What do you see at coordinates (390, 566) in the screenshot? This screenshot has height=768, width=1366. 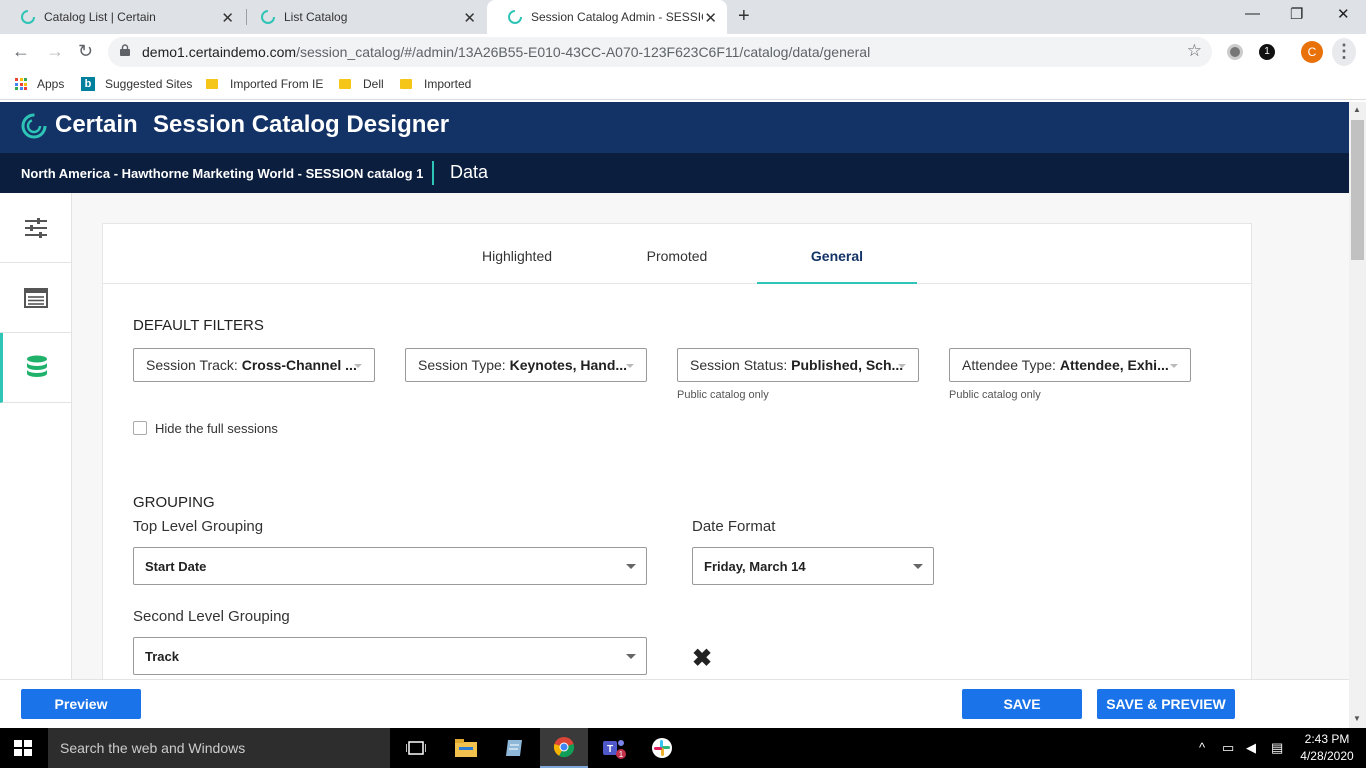 I see `top-level-grouping-select: Start Date` at bounding box center [390, 566].